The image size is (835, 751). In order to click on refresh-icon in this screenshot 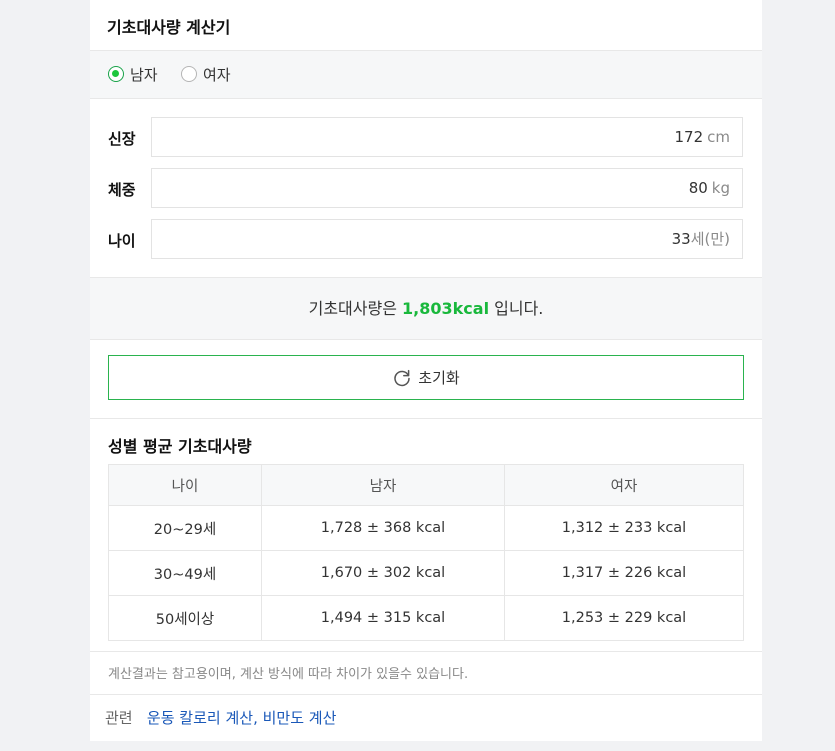, I will do `click(402, 378)`.